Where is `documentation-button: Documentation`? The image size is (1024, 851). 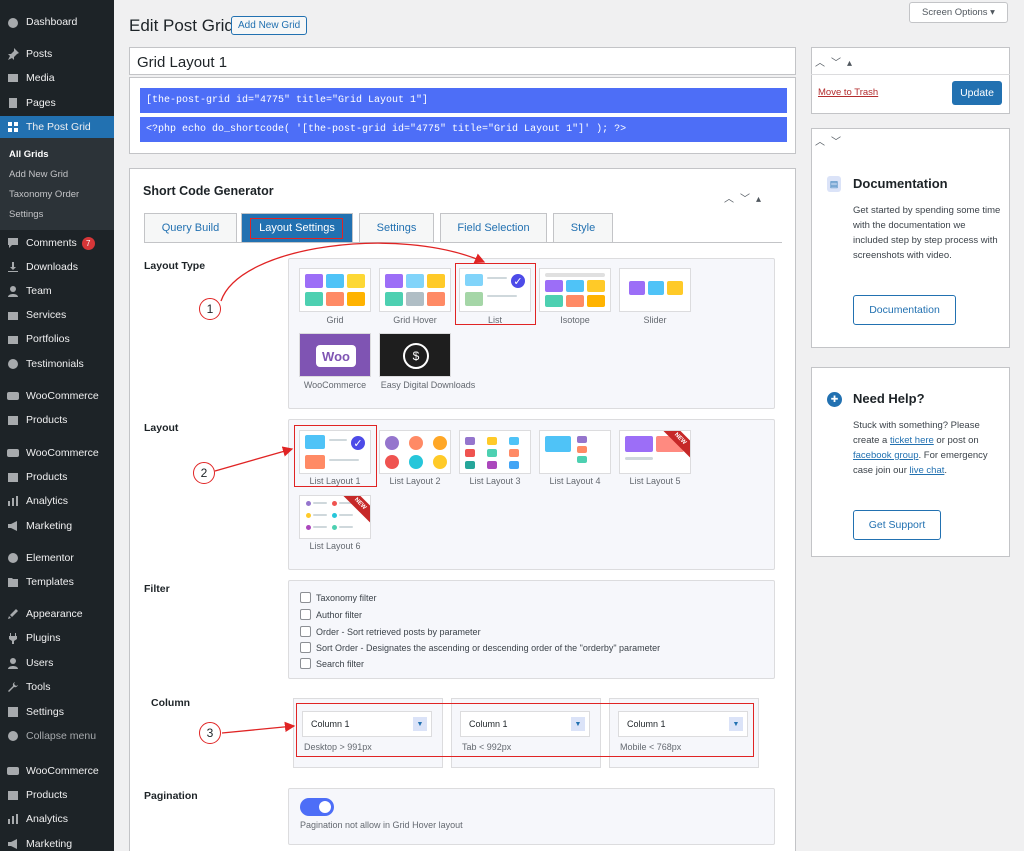 documentation-button: Documentation is located at coordinates (904, 310).